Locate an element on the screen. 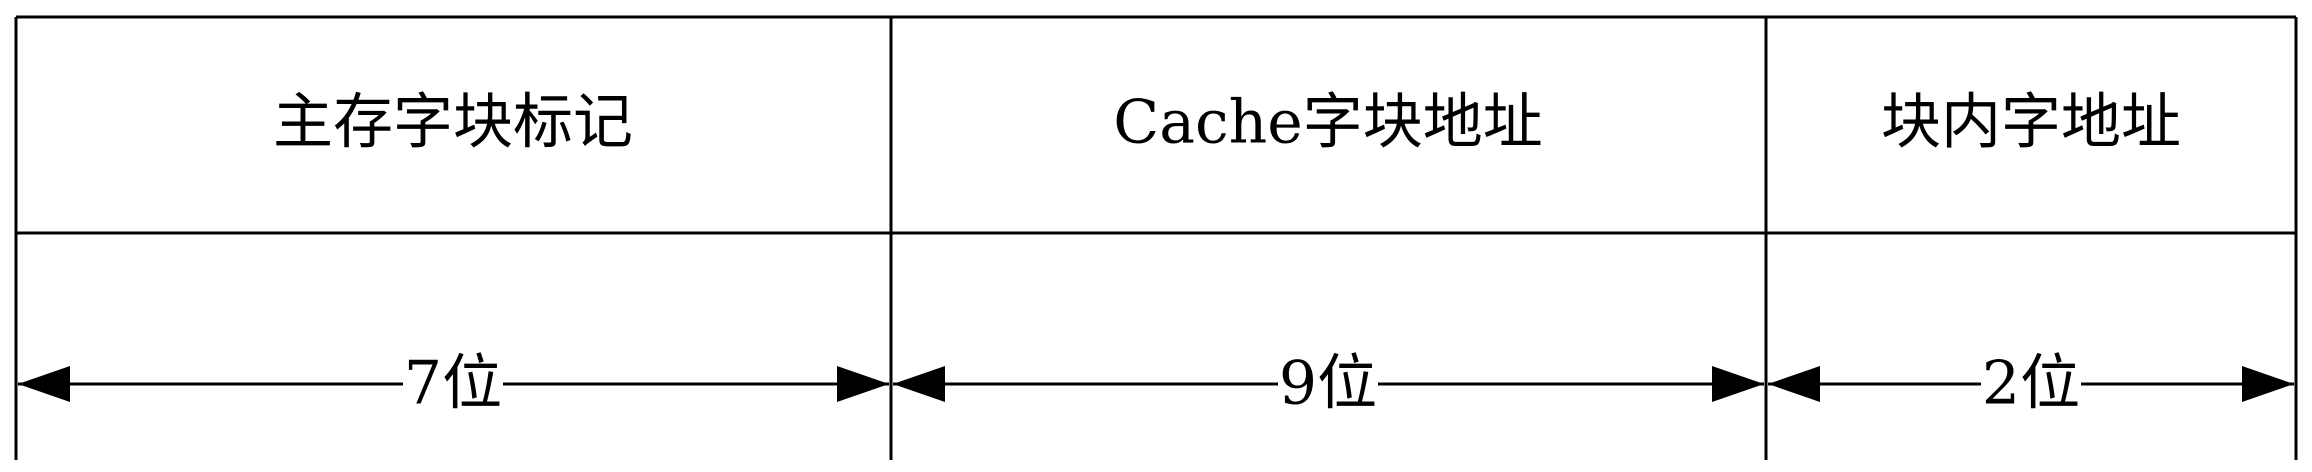  field-label-word-in-block-address: 块内字地址 is located at coordinates (2031, 123).